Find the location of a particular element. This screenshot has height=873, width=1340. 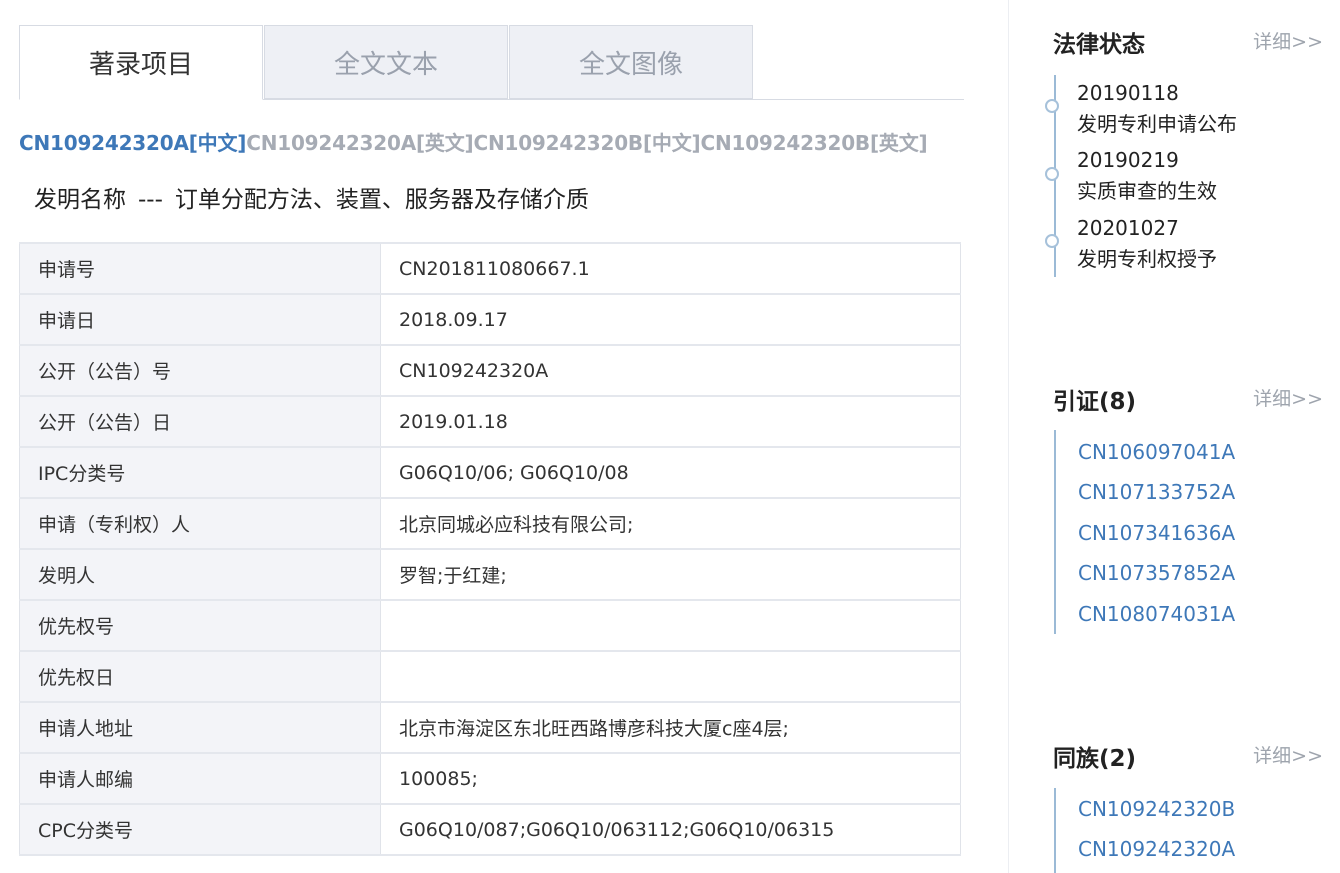

field-label: 公开（公告）日 is located at coordinates (200, 421).